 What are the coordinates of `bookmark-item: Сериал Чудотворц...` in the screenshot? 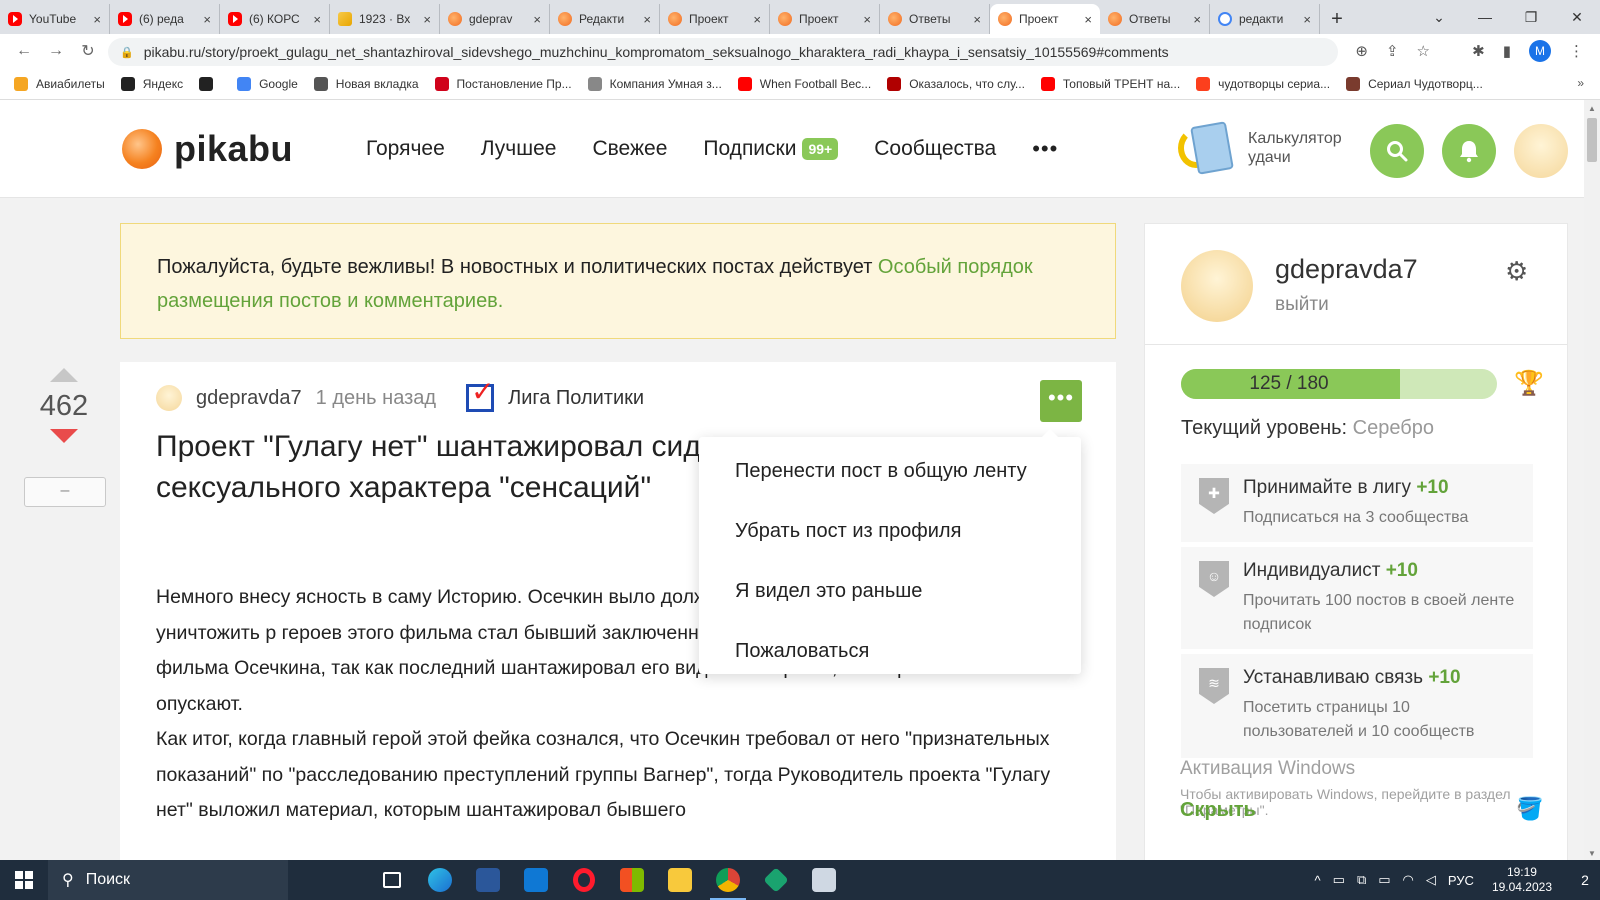 It's located at (1414, 83).